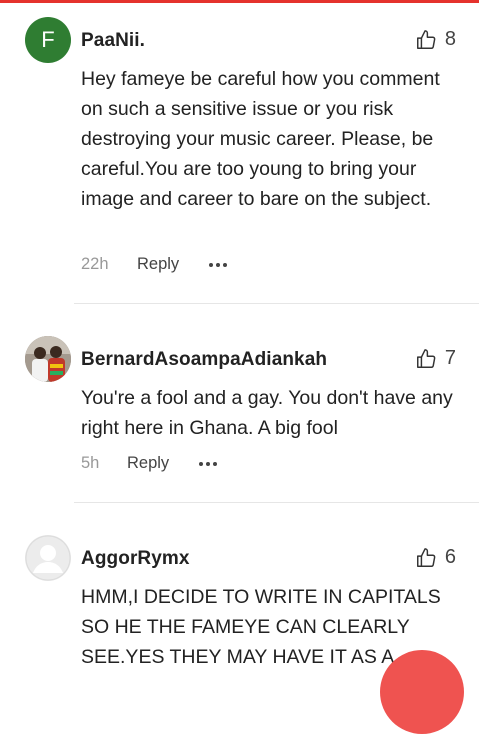 This screenshot has width=479, height=734. I want to click on like-count: 7, so click(450, 358).